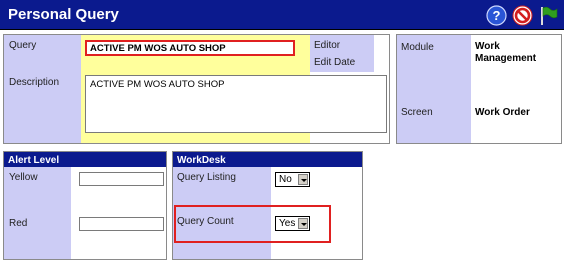  What do you see at coordinates (267, 159) in the screenshot?
I see `workdesk-header: WorkDesk` at bounding box center [267, 159].